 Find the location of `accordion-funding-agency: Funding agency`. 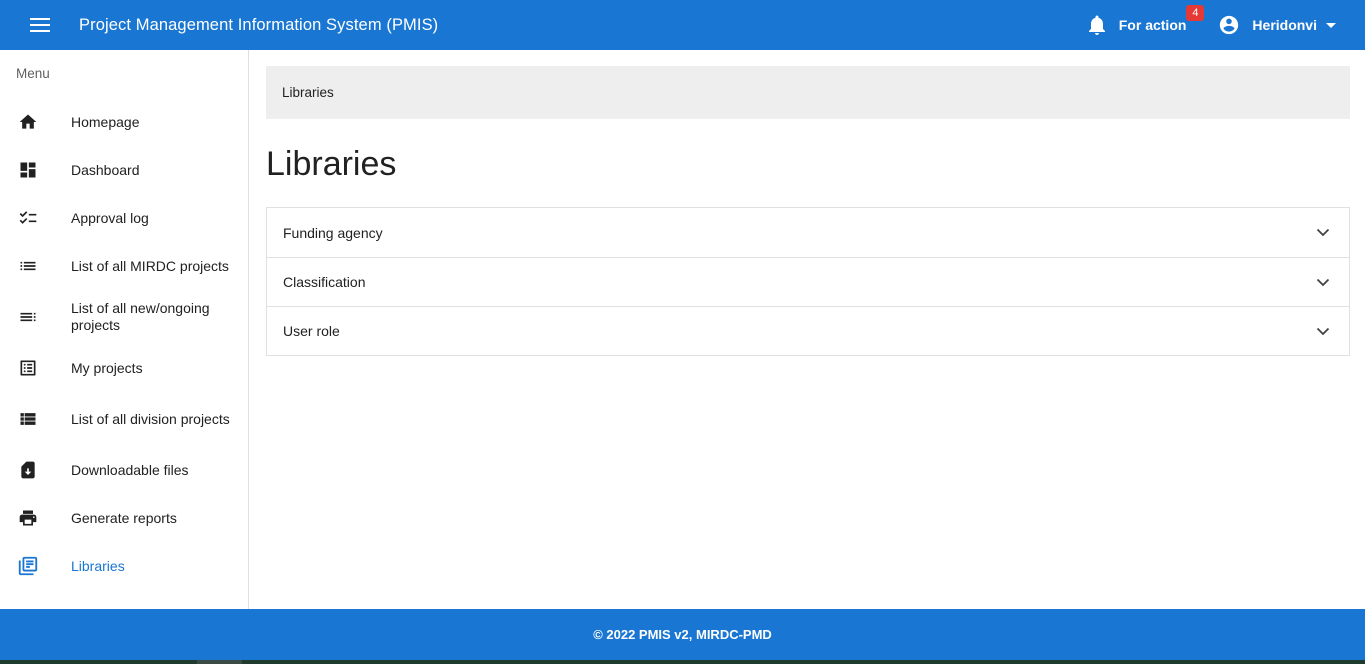

accordion-funding-agency: Funding agency is located at coordinates (808, 232).